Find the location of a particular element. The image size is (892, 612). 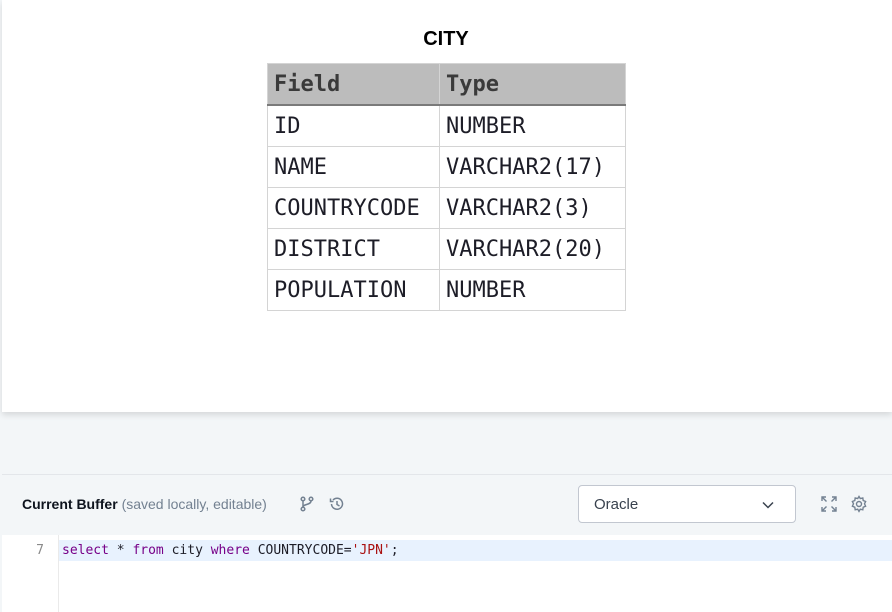

language-select: Oracle is located at coordinates (687, 504).